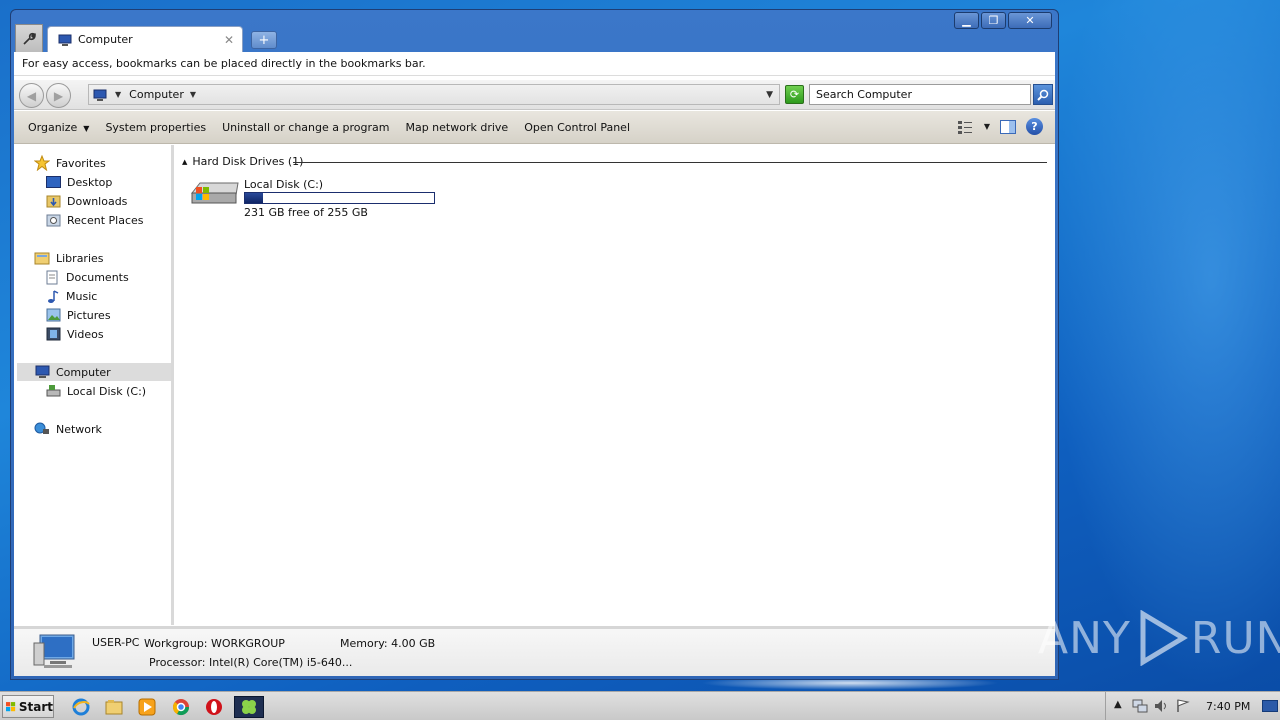 Image resolution: width=1280 pixels, height=720 pixels. I want to click on drive-local-disk: Local Disk (C:) 231 GB free of 255 GB, so click(312, 196).